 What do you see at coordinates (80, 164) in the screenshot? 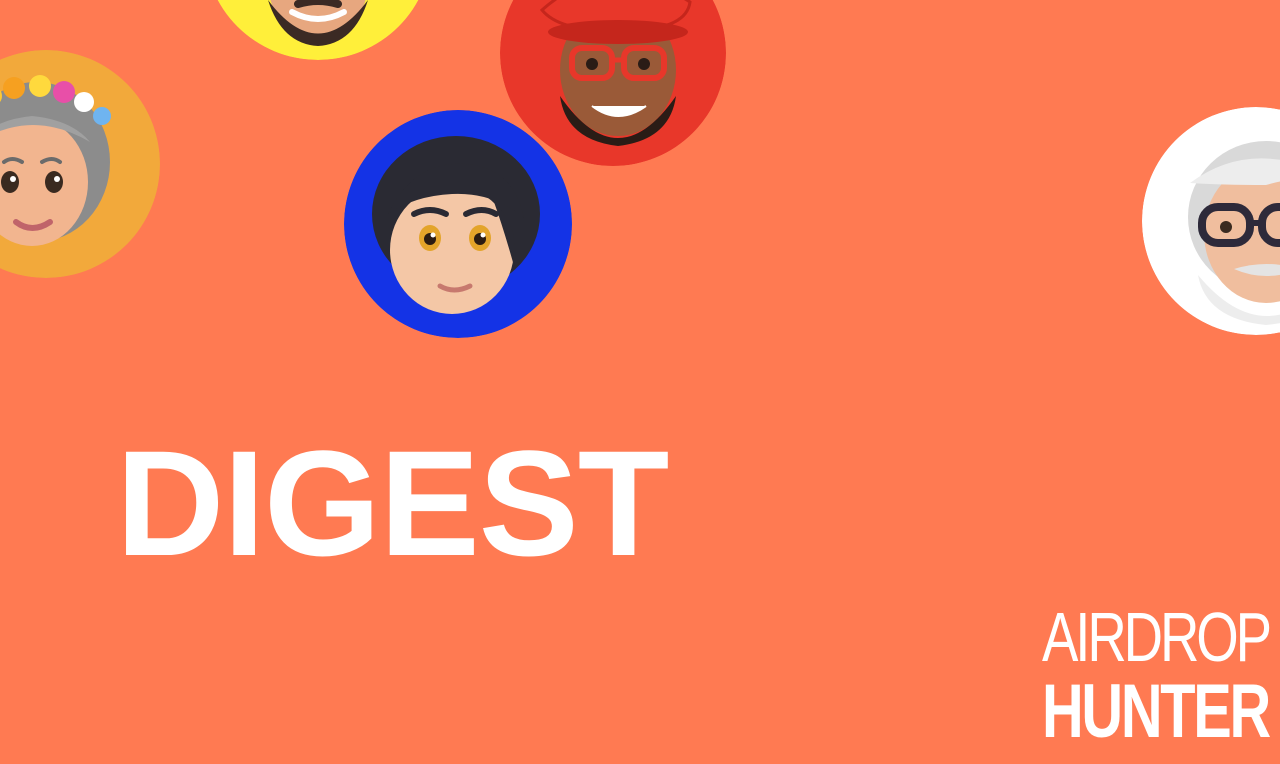
I see `avatar-grandma-flower-crown` at bounding box center [80, 164].